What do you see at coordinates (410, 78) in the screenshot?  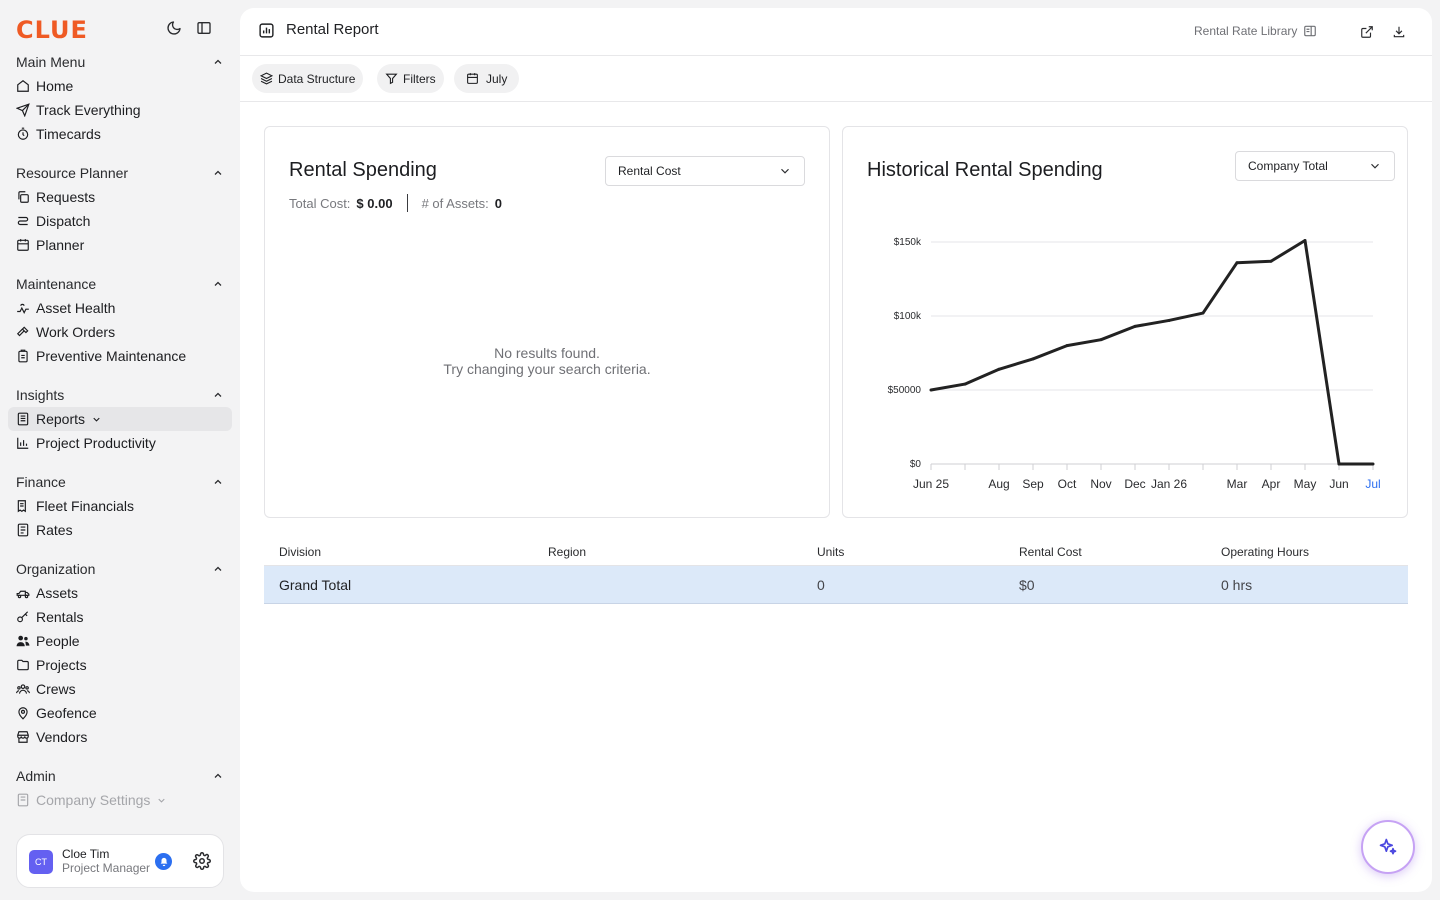 I see `filters-button: Filters` at bounding box center [410, 78].